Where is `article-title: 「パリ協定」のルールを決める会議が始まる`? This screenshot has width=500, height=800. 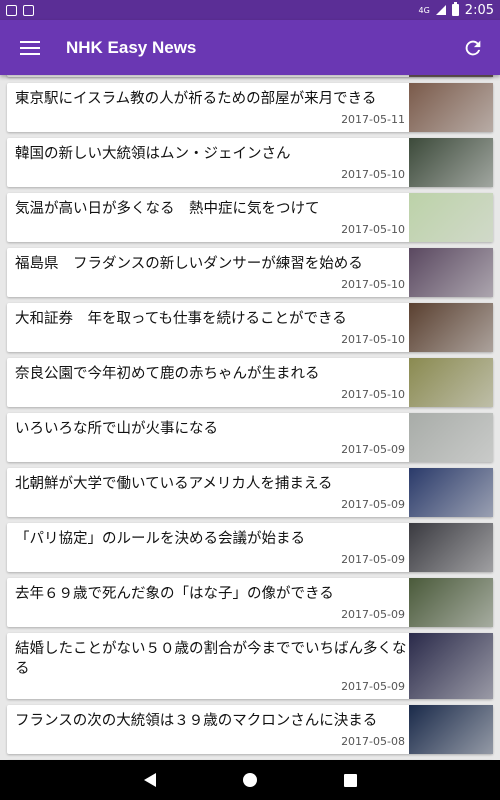 article-title: 「パリ協定」のルールを決める会議が始まる is located at coordinates (160, 539).